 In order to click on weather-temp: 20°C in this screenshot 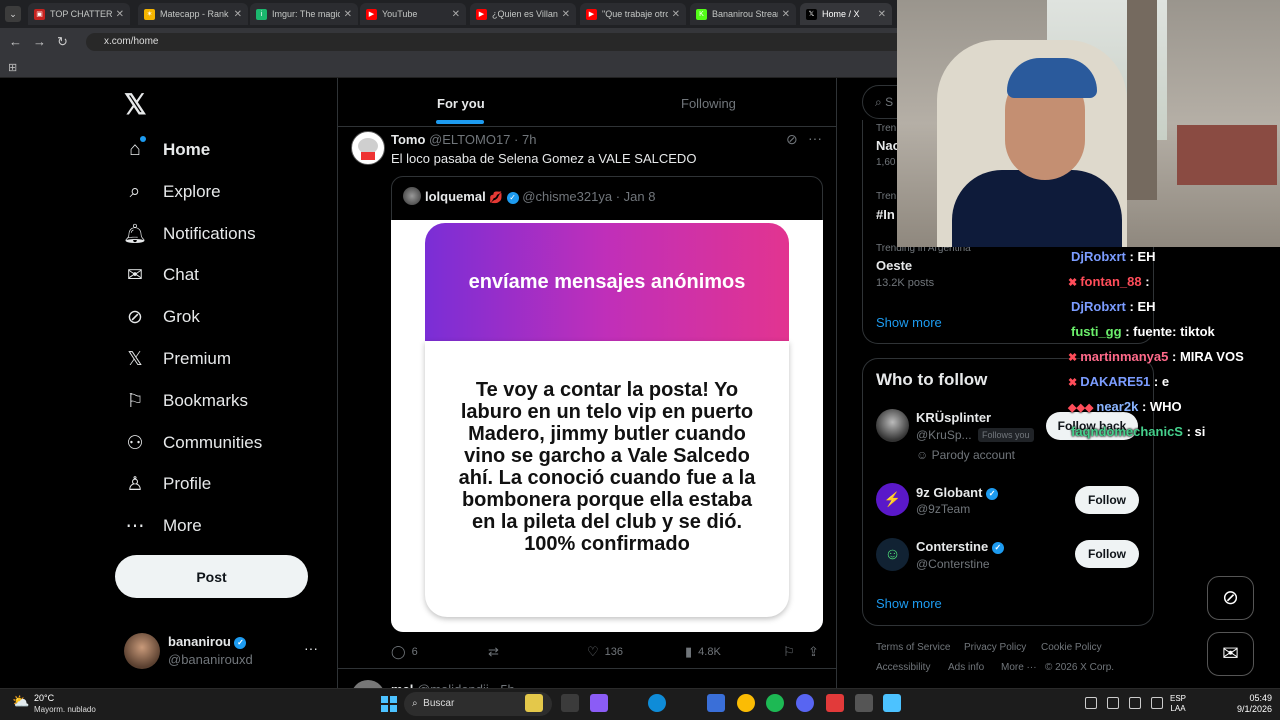, I will do `click(44, 698)`.